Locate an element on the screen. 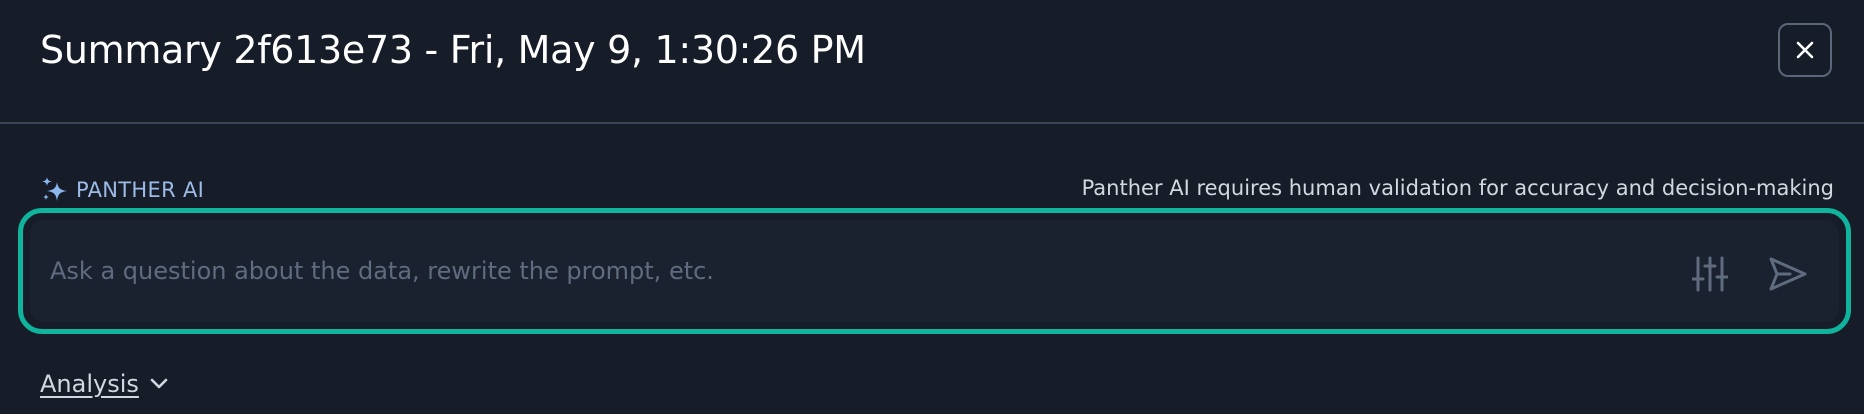 The height and width of the screenshot is (414, 1864). send-icon is located at coordinates (1788, 274).